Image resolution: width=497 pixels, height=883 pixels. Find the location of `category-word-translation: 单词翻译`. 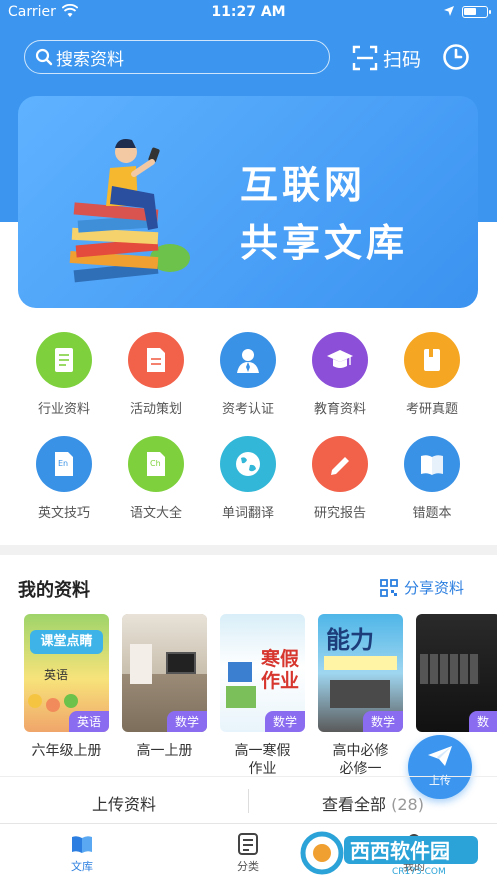

category-word-translation: 单词翻译 is located at coordinates (248, 478).